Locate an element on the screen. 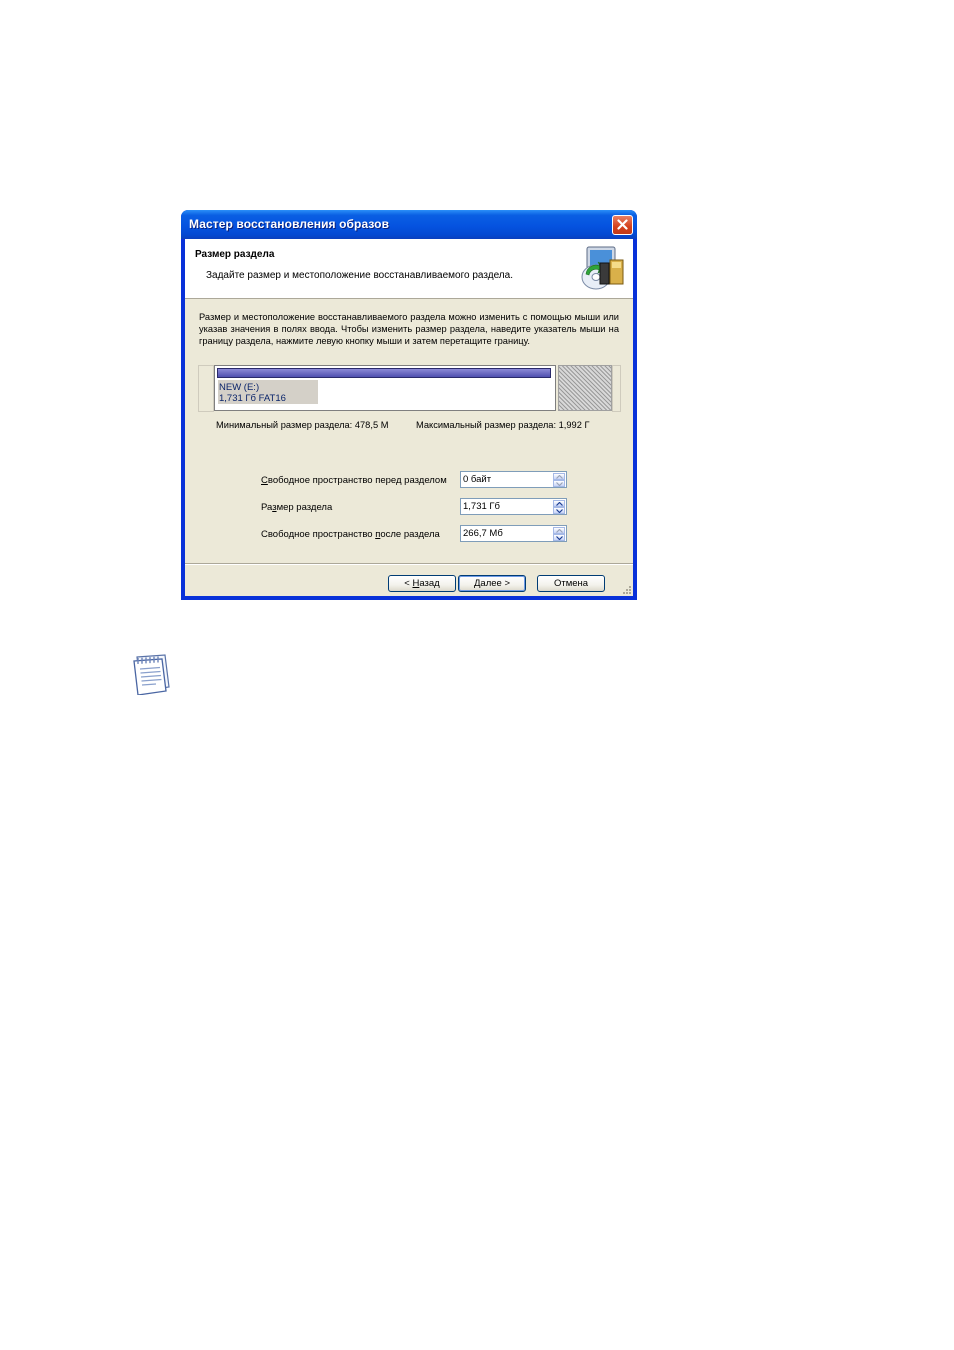 Image resolution: width=954 pixels, height=1350 pixels. free-after-label-post: осле раздела is located at coordinates (410, 534).